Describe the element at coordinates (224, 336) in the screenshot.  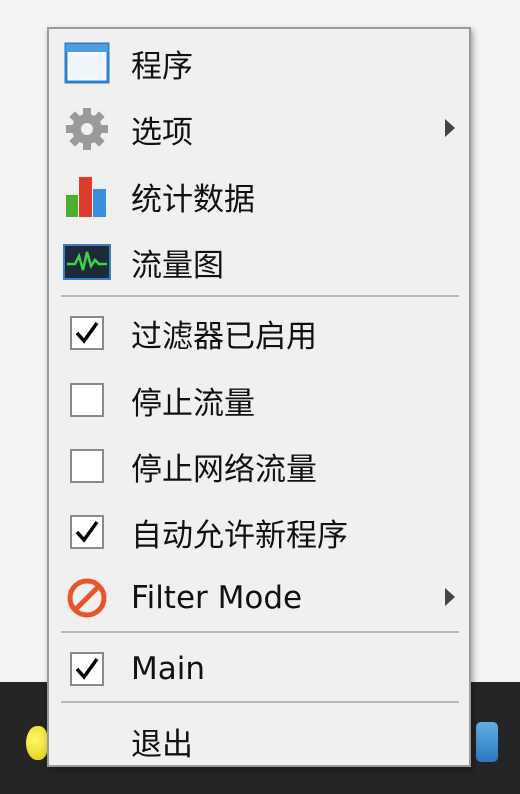
I see `menu-item-label: 过滤器已启用` at that location.